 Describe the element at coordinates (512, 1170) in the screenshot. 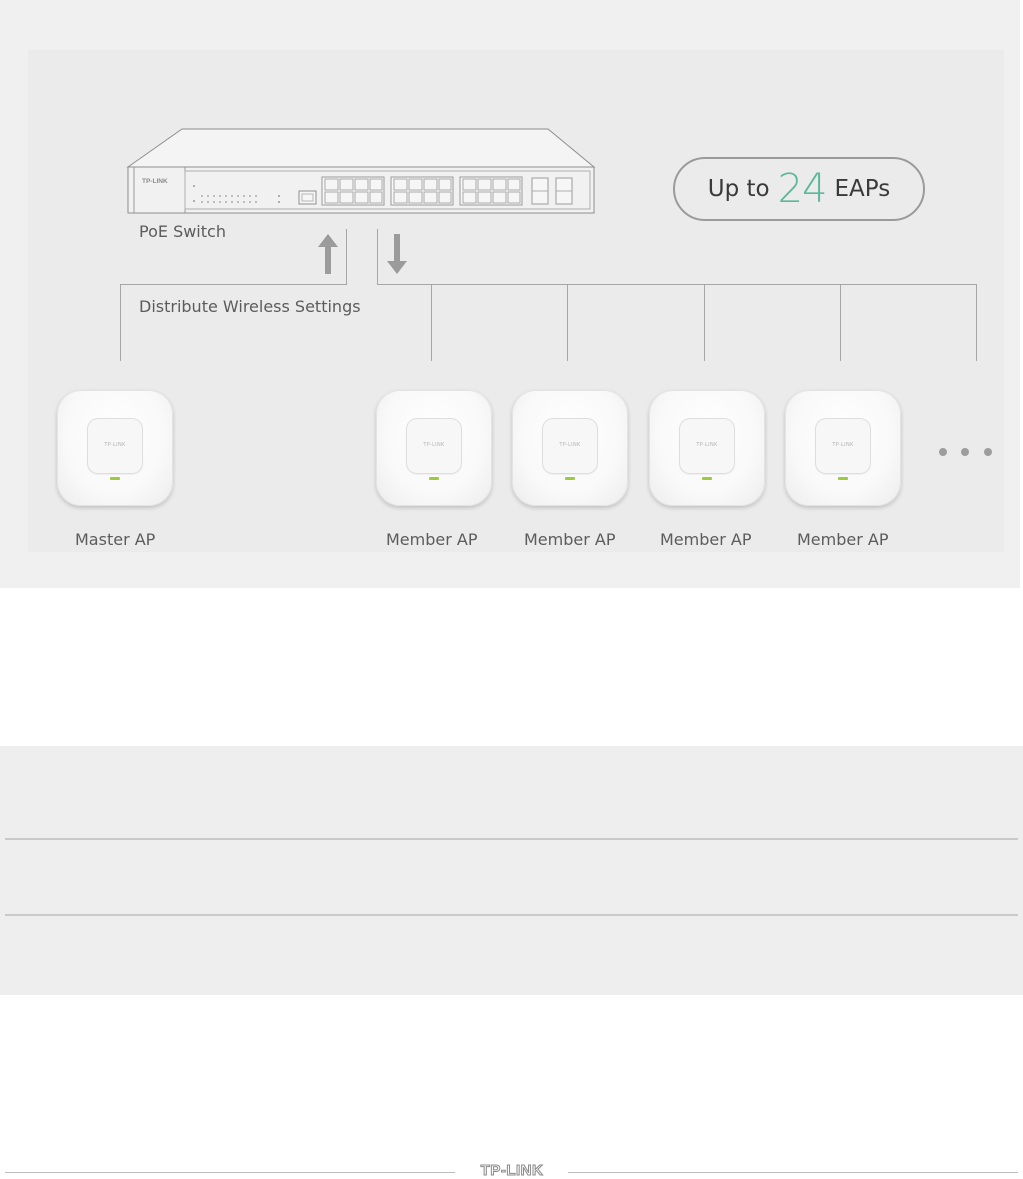

I see `tplink-logo: TP-LINK` at that location.